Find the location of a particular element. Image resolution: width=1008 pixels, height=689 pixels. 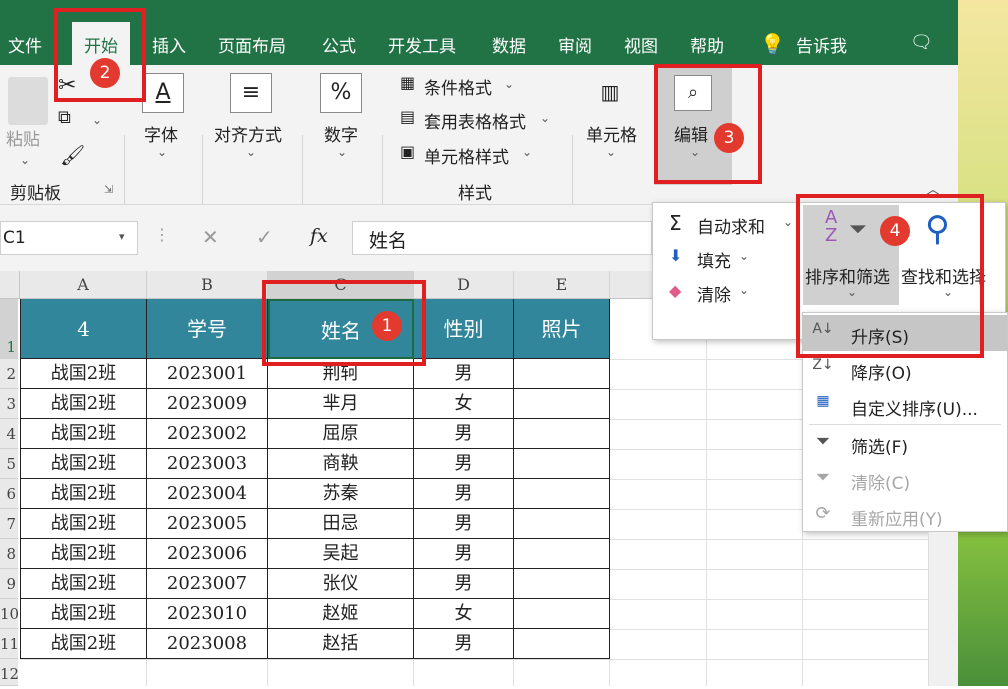

cell-e5 is located at coordinates (562, 464).